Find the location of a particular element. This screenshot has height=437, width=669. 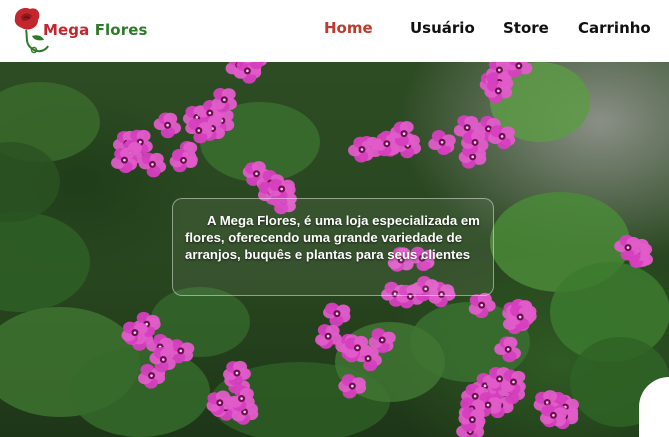

nav-store: Store is located at coordinates (526, 28).